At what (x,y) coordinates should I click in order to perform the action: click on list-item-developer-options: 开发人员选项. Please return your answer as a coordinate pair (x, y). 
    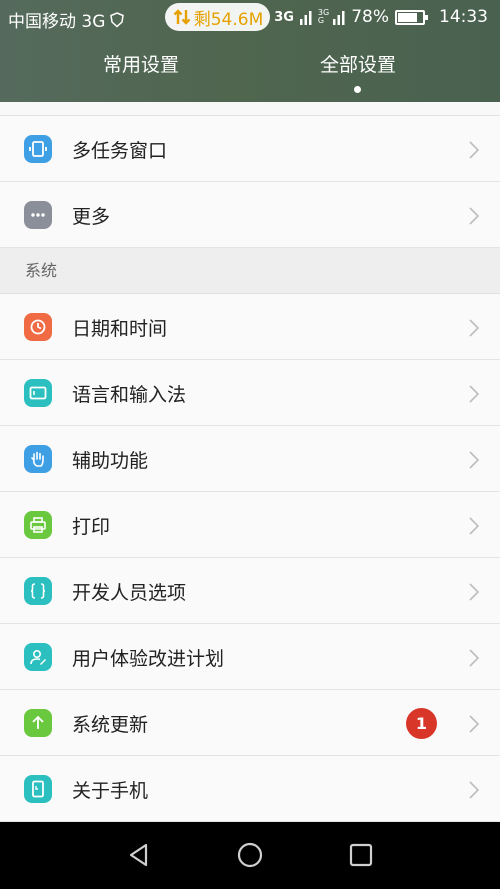
    Looking at the image, I should click on (250, 591).